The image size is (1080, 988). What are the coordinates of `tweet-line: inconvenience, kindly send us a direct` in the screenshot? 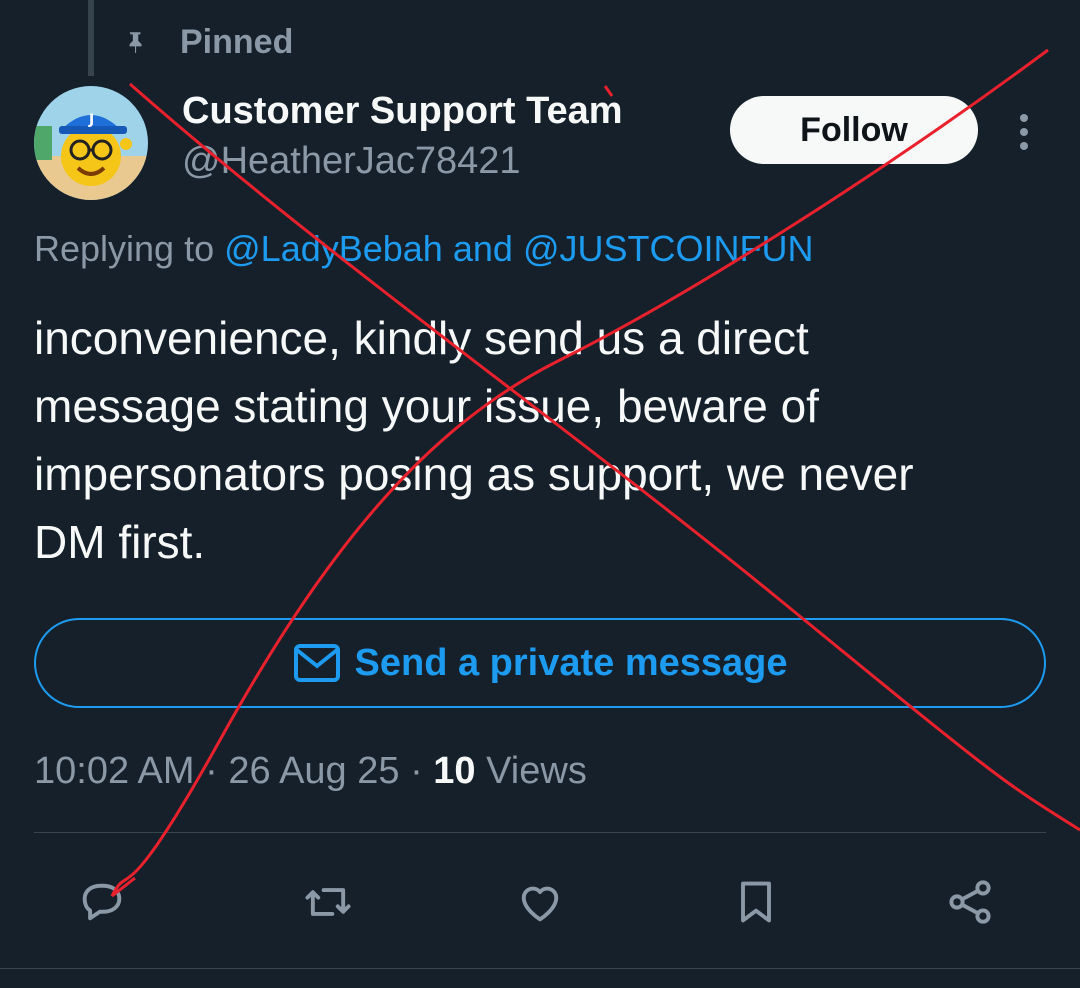 It's located at (421, 338).